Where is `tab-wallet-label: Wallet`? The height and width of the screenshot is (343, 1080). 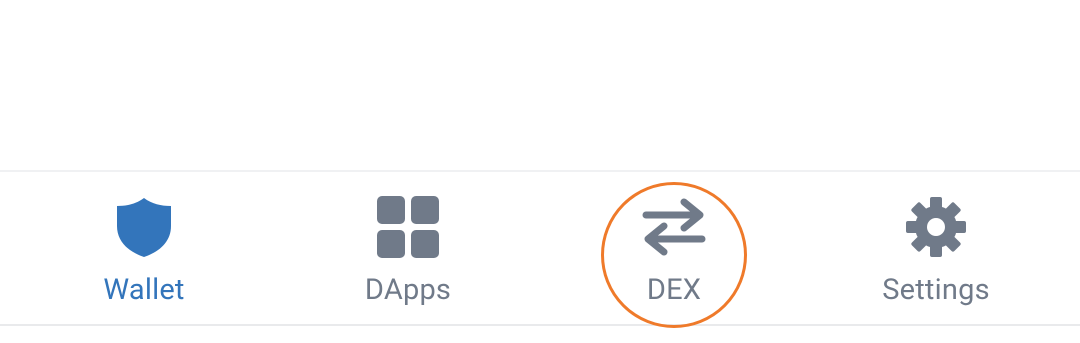
tab-wallet-label: Wallet is located at coordinates (144, 290).